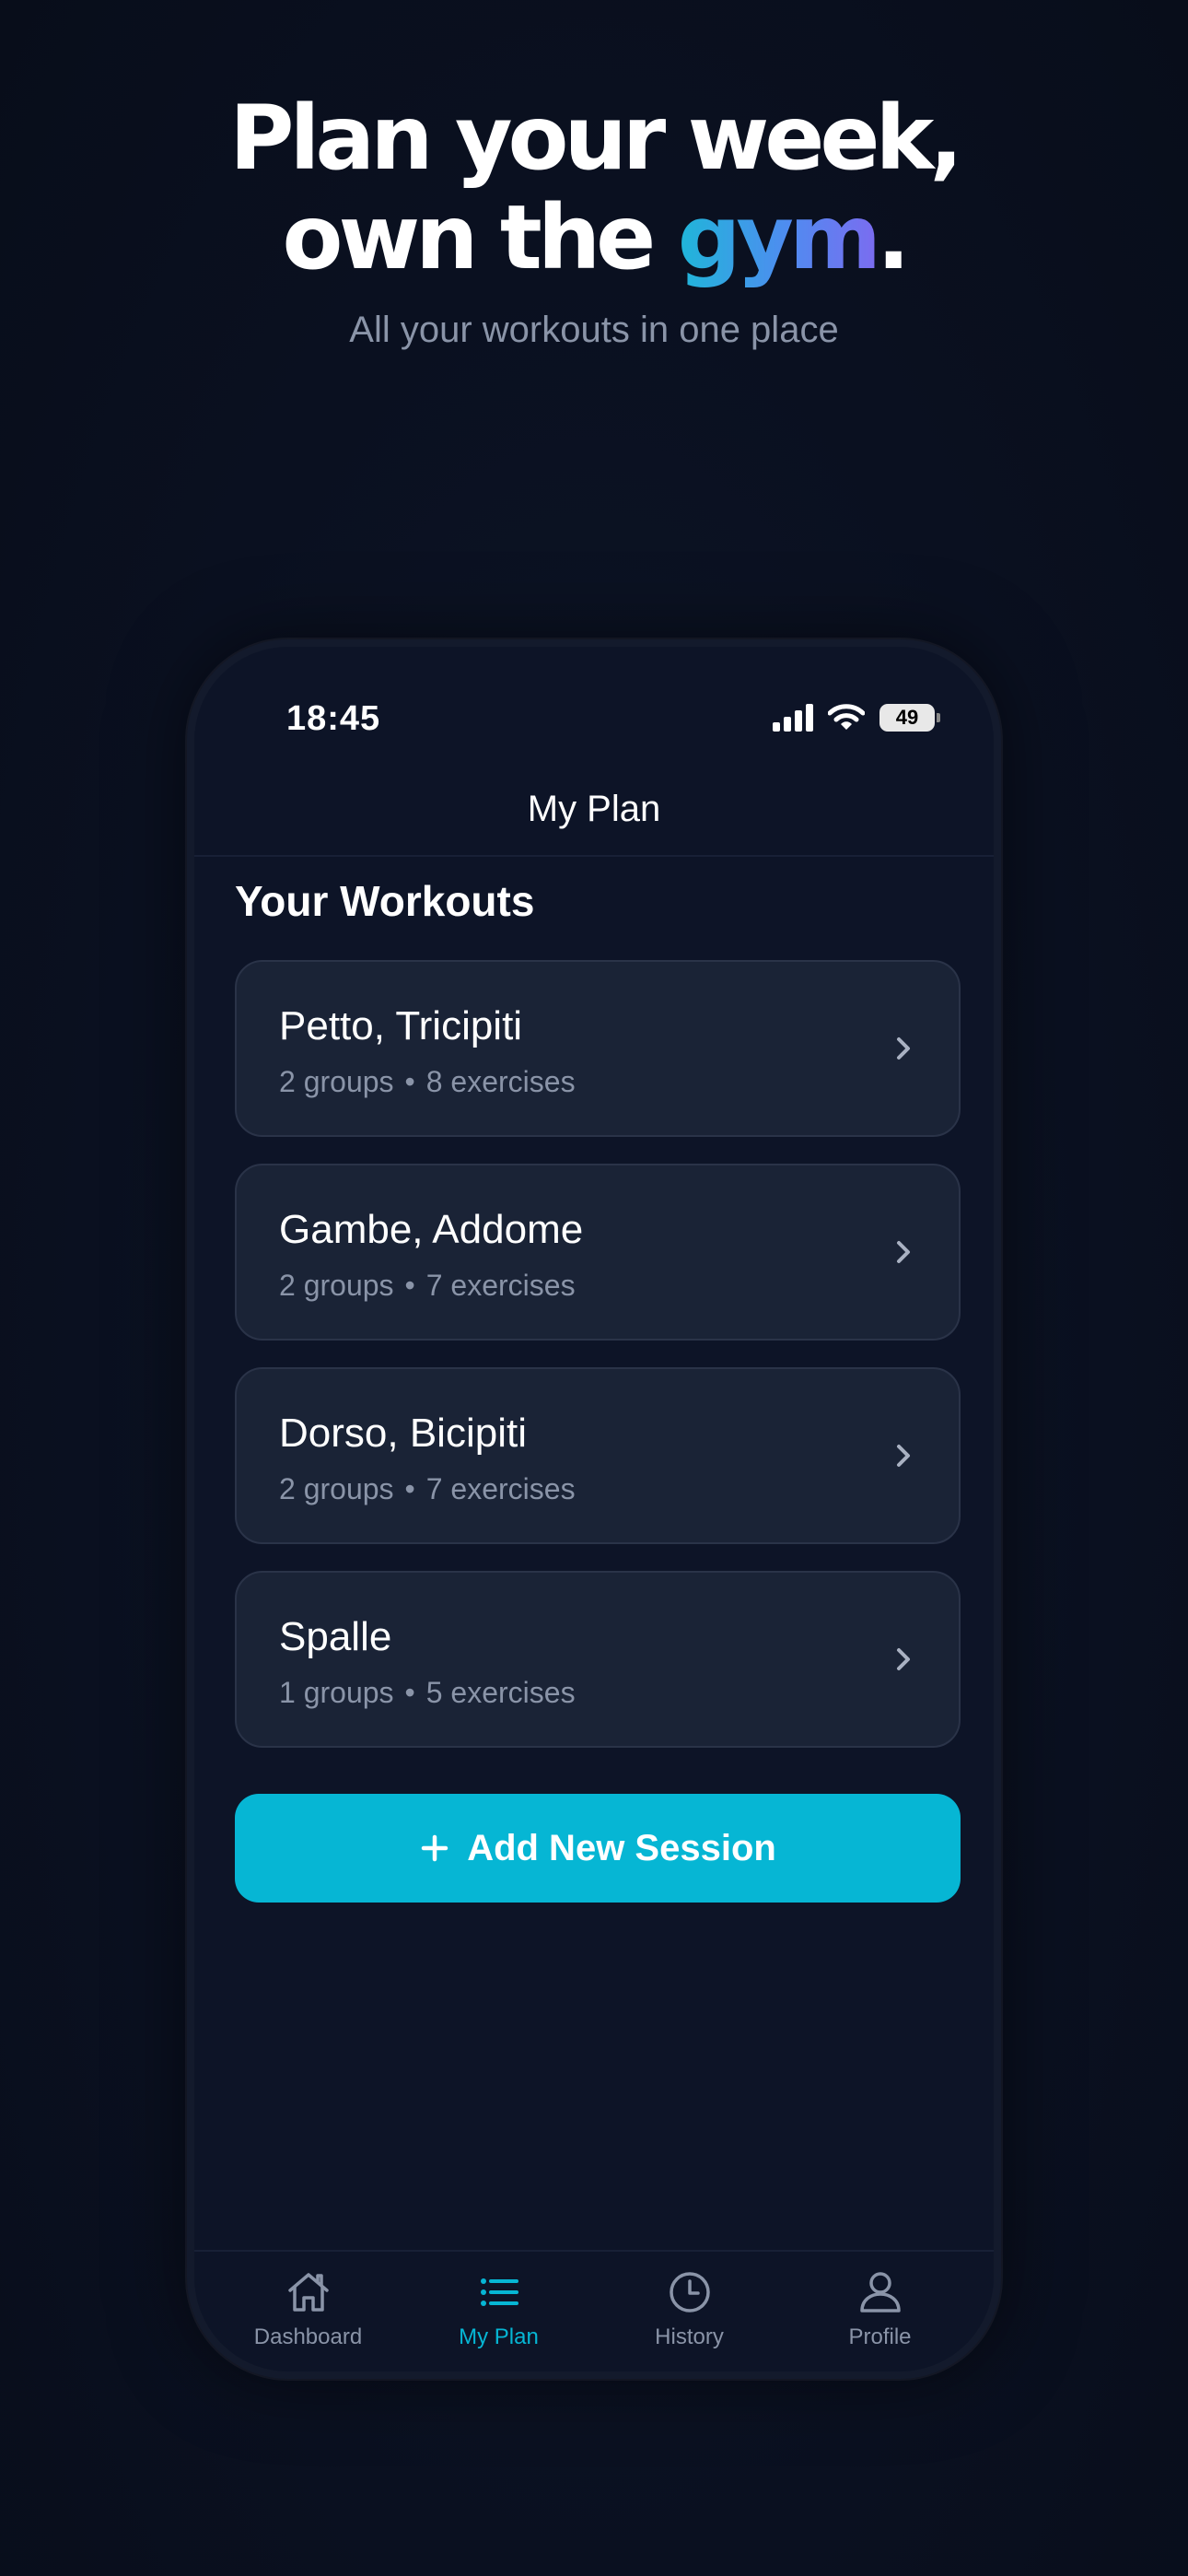 The height and width of the screenshot is (2576, 1188). Describe the element at coordinates (598, 1659) in the screenshot. I see `workout-card: Spalle 1 groups • 5 exercises` at that location.